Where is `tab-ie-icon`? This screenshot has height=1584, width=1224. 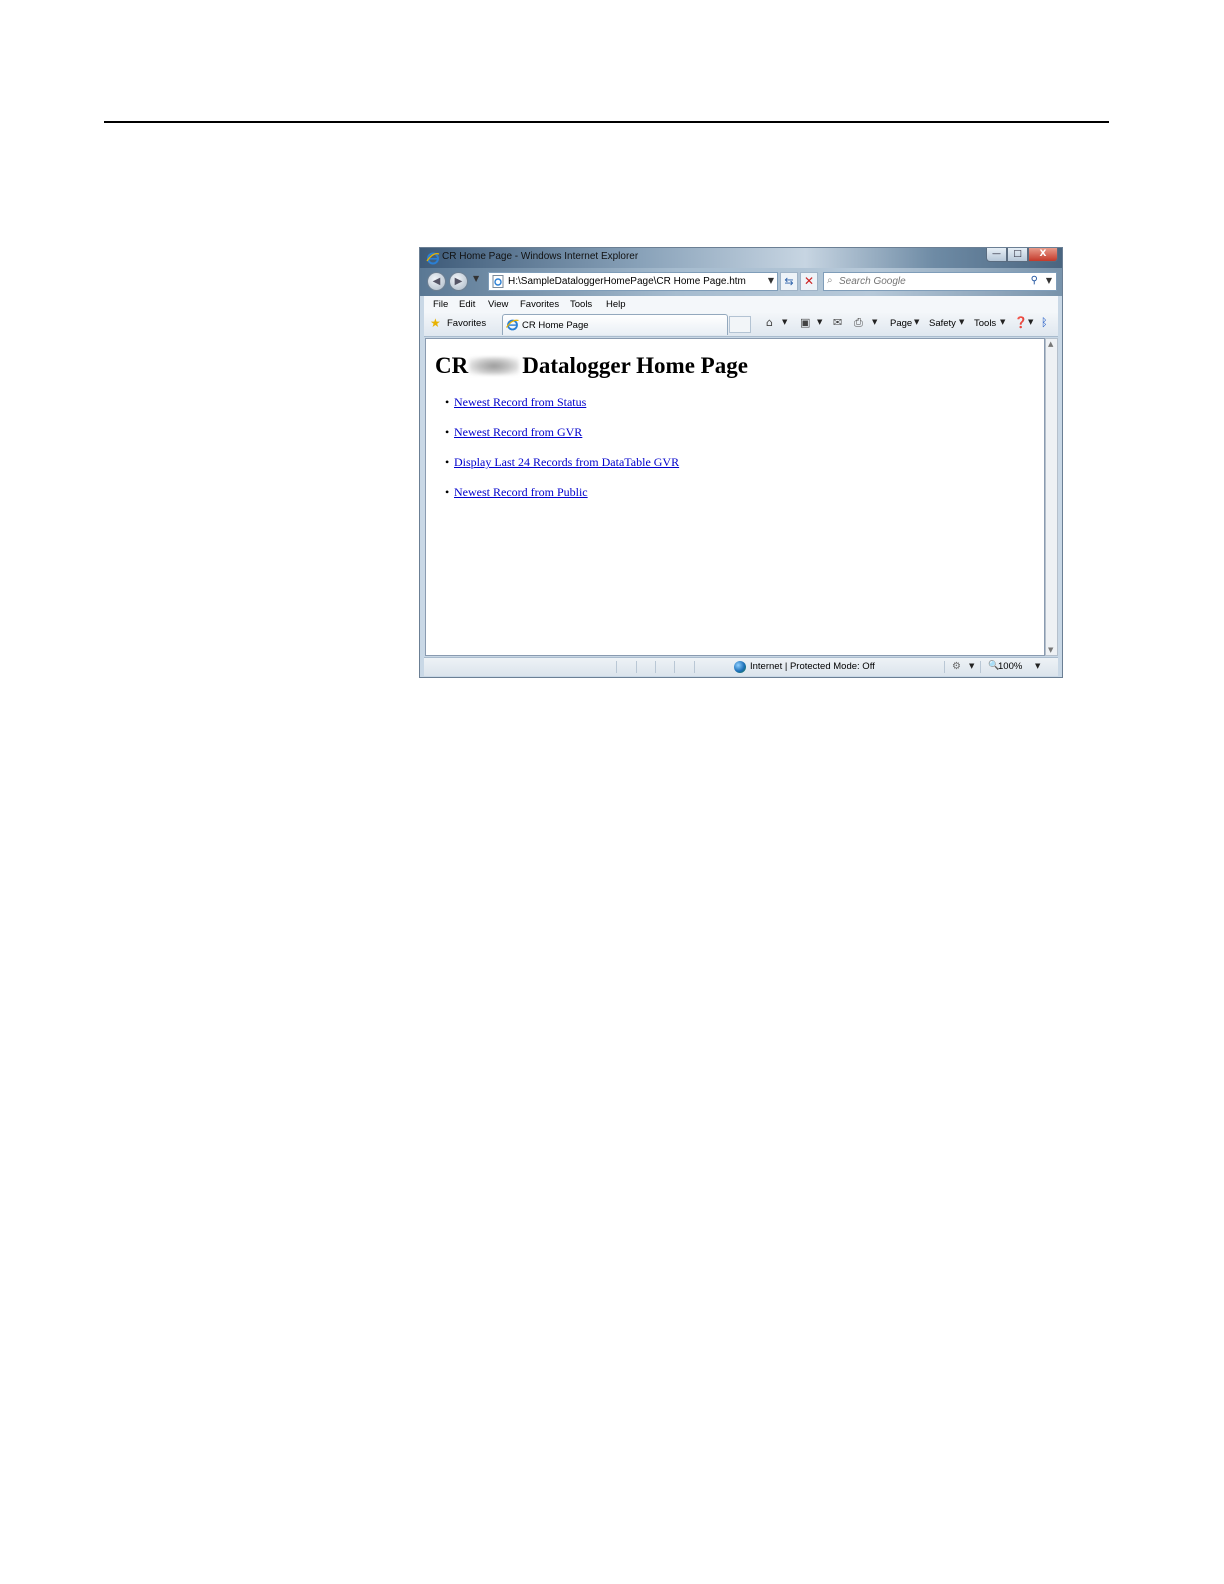 tab-ie-icon is located at coordinates (512, 325).